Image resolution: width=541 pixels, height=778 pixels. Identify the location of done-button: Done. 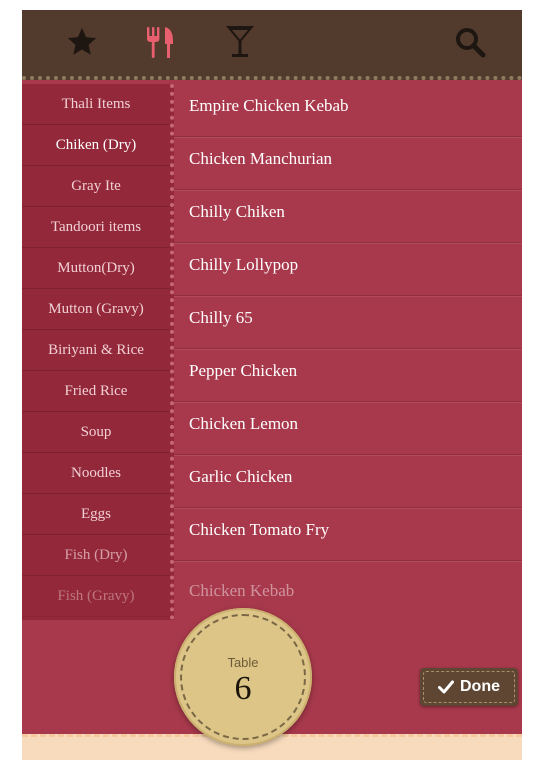
(469, 687).